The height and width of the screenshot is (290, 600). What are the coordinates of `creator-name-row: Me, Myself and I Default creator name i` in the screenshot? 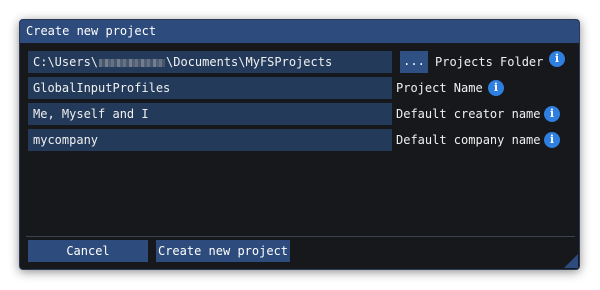 It's located at (300, 114).